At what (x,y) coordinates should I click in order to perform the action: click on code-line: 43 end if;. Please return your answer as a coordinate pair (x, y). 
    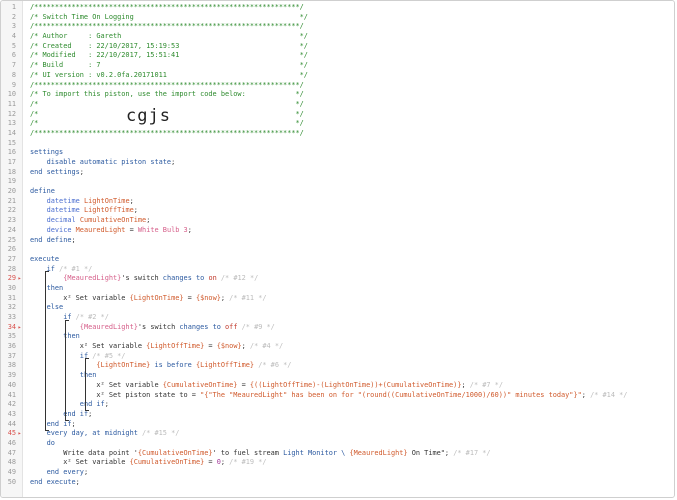
    Looking at the image, I should click on (337, 415).